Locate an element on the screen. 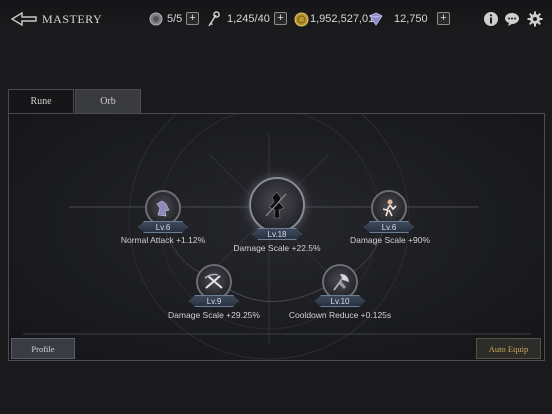 The image size is (552, 414). orb-left-effect: Normal Attack +1.12% is located at coordinates (163, 240).